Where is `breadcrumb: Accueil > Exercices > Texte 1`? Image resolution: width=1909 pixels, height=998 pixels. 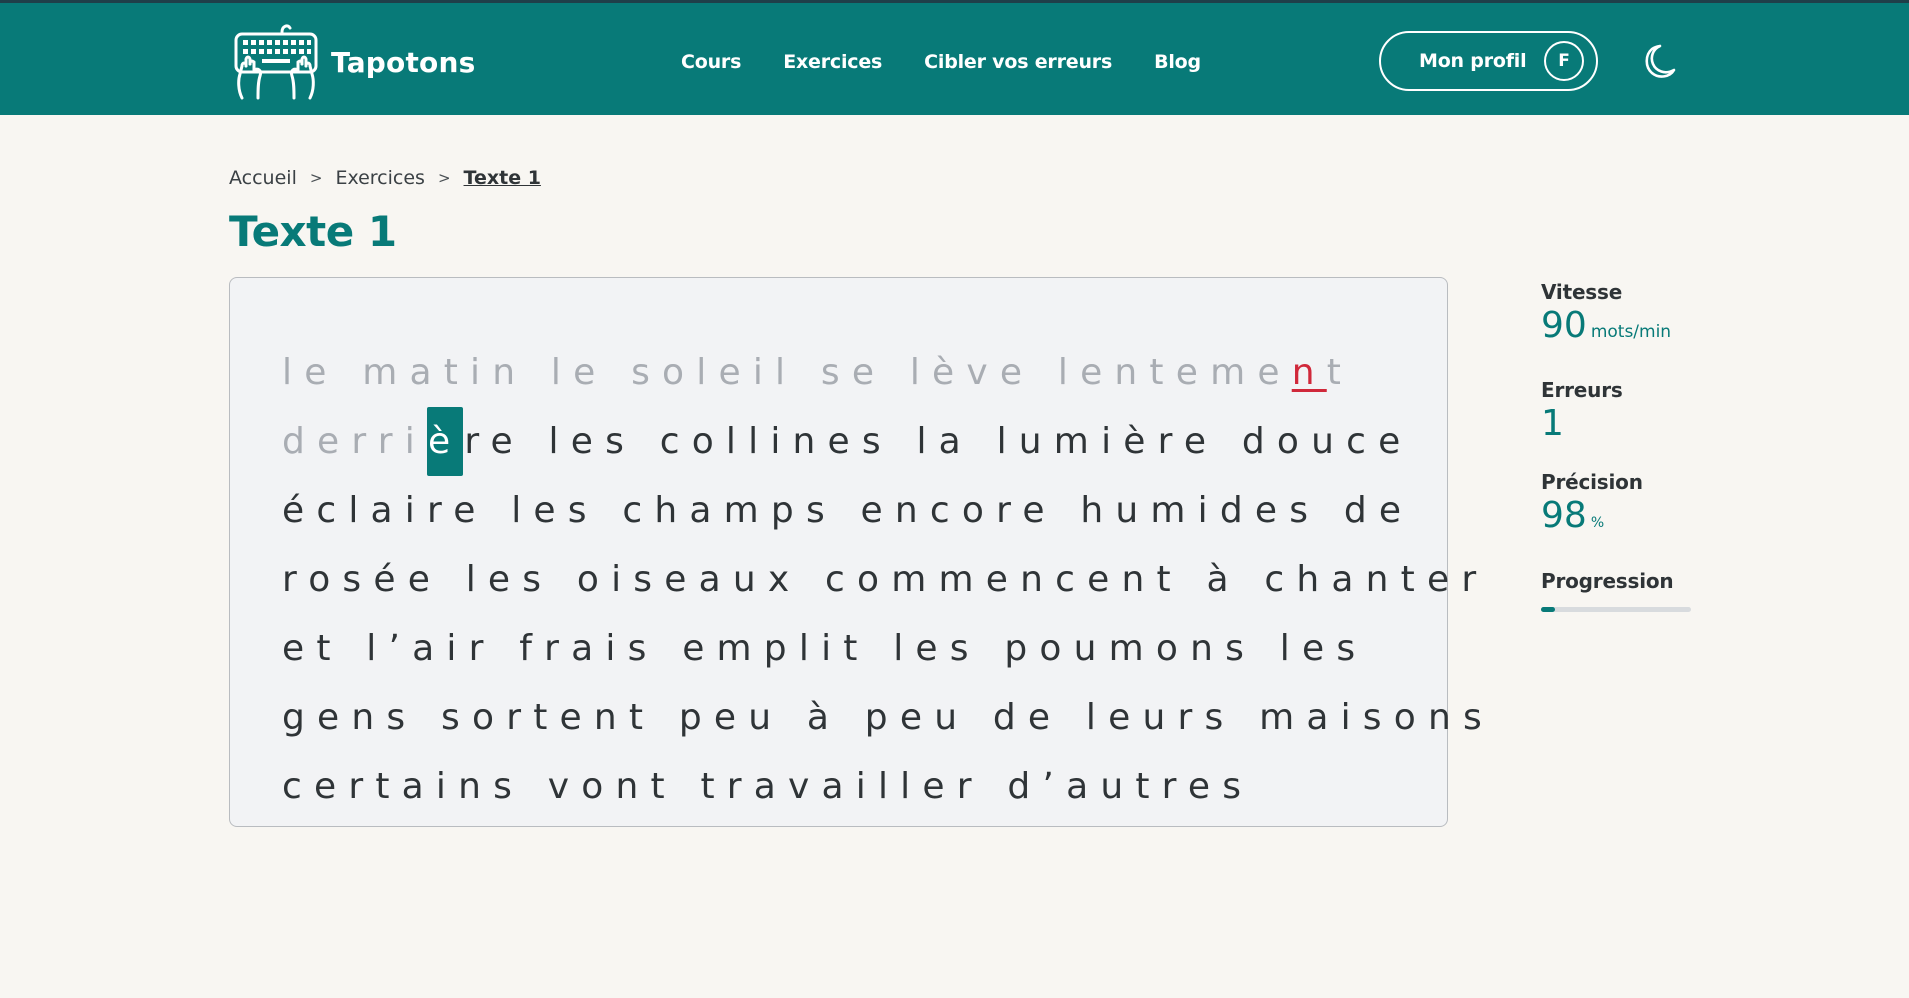
breadcrumb: Accueil > Exercices > Texte 1 is located at coordinates (385, 178).